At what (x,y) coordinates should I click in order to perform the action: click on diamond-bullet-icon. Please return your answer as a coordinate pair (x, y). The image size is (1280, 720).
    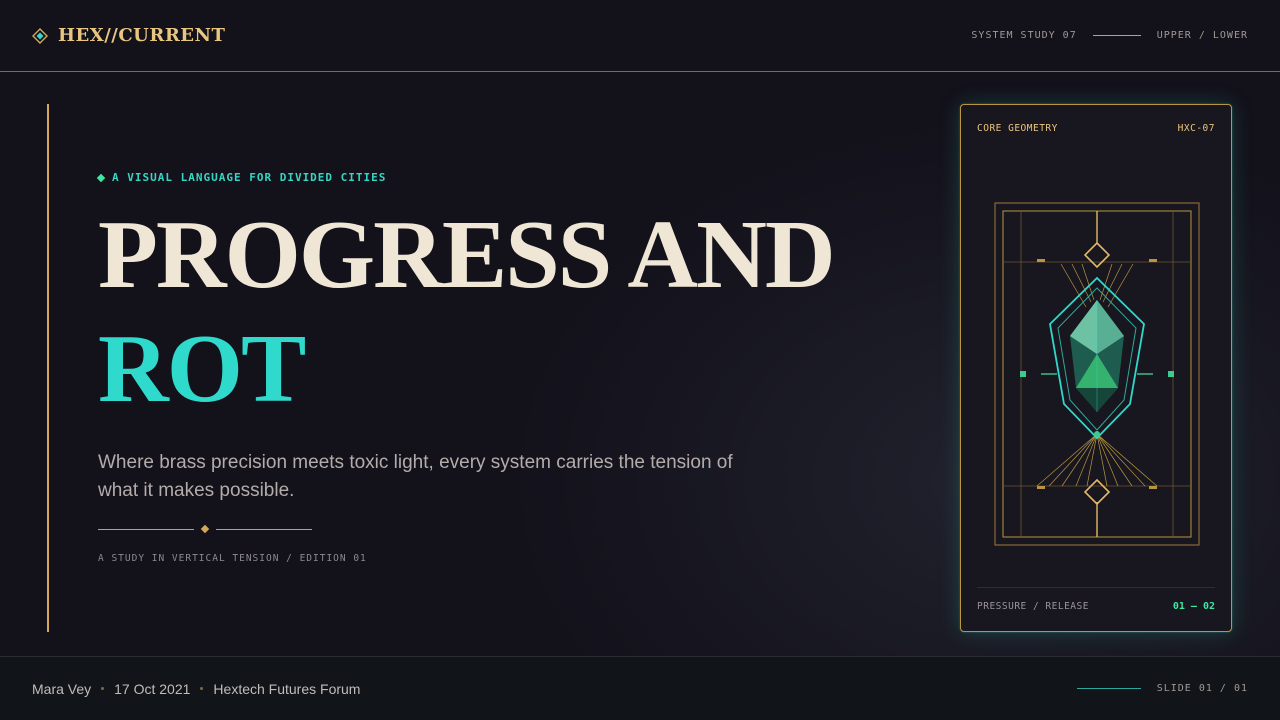
    Looking at the image, I should click on (101, 177).